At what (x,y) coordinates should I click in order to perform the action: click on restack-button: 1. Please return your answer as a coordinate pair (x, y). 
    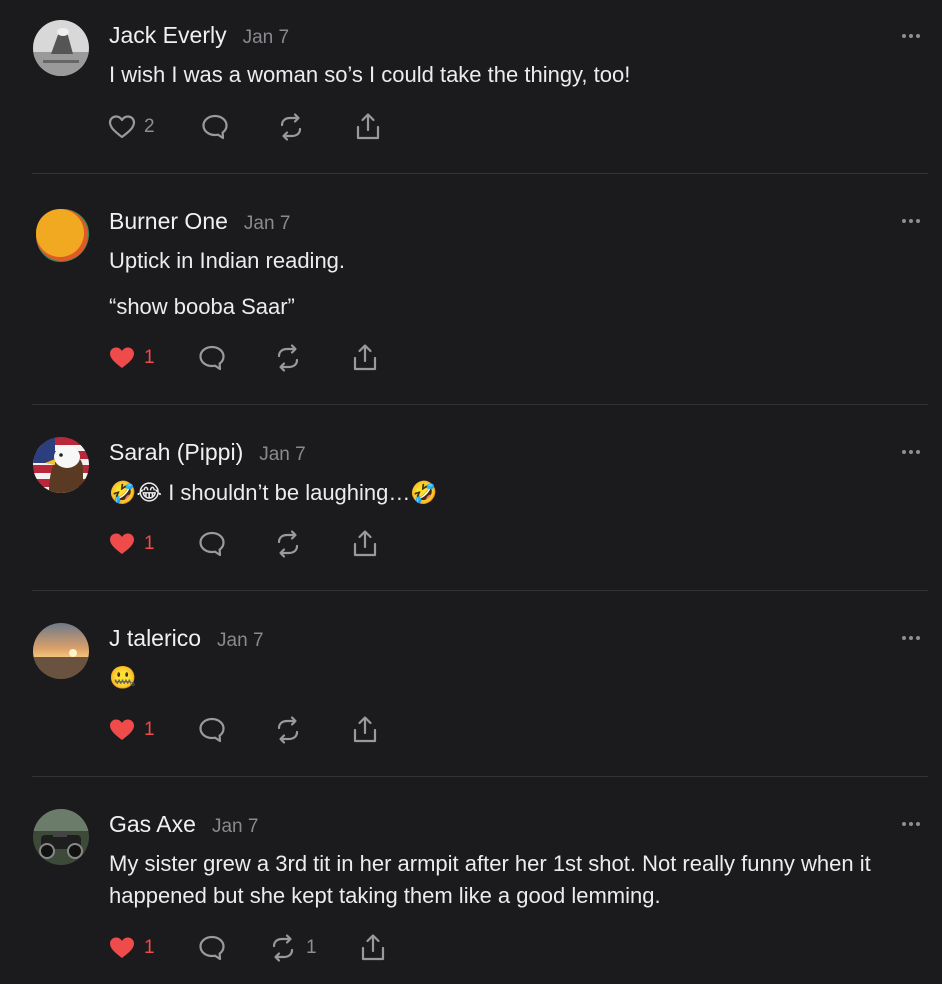
    Looking at the image, I should click on (292, 948).